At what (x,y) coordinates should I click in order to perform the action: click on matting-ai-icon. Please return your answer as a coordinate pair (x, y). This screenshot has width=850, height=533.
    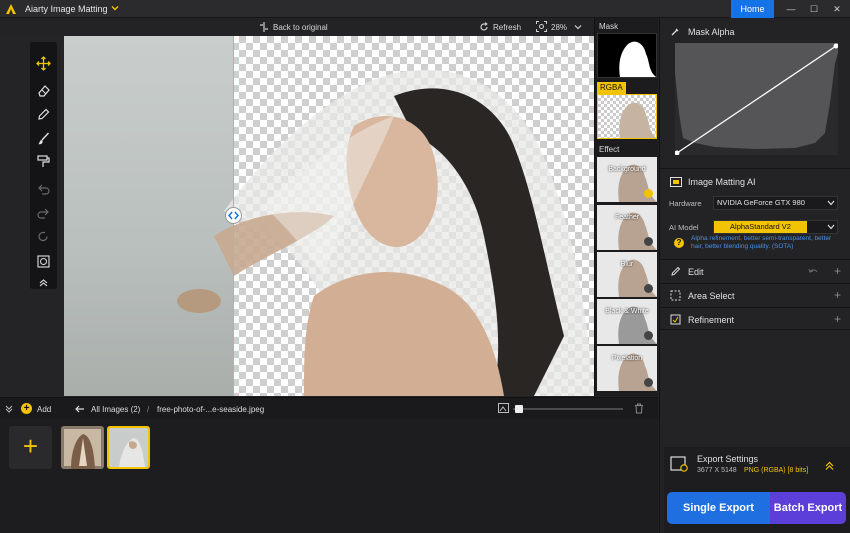
    Looking at the image, I should click on (676, 182).